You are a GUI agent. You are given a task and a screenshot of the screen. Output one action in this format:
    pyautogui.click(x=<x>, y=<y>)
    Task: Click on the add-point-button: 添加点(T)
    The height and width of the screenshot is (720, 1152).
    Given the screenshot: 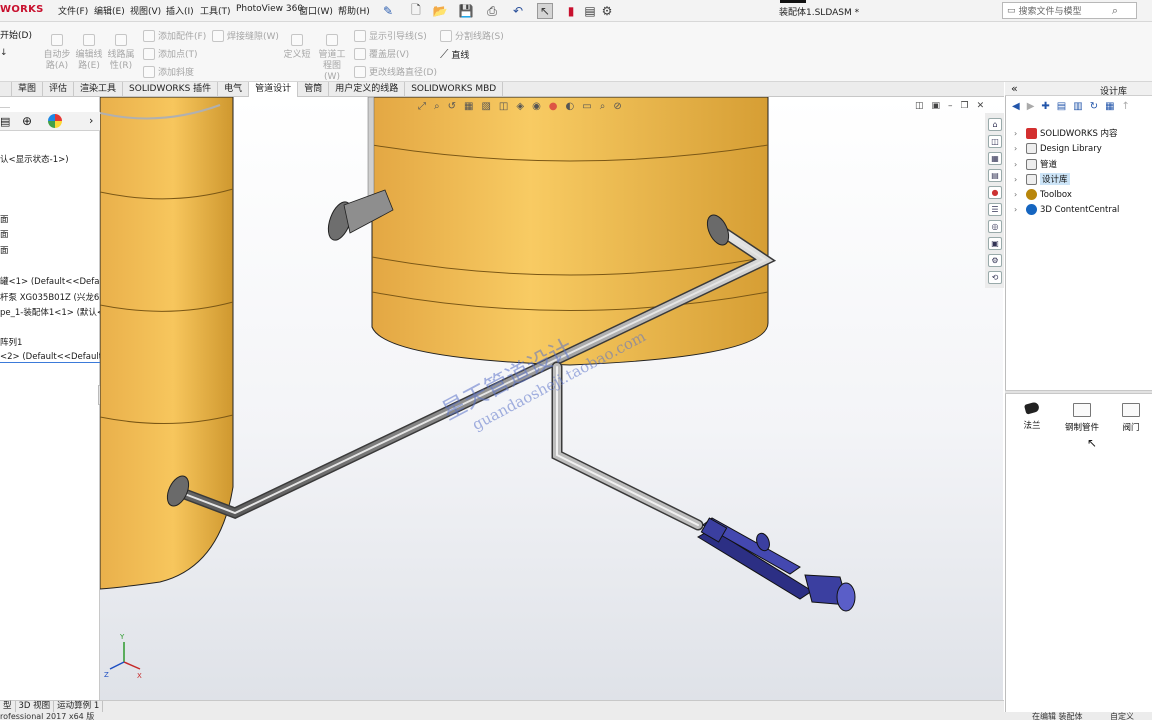 What is the action you would take?
    pyautogui.click(x=170, y=53)
    